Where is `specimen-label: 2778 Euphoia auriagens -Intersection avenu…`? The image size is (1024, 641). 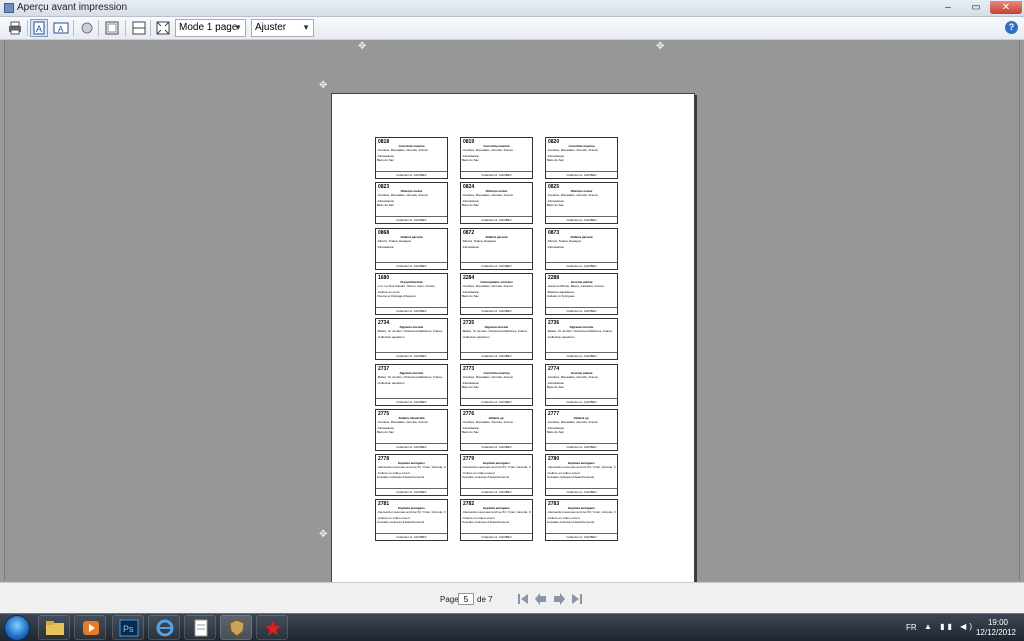 specimen-label: 2778 Euphoia auriagens -Intersection avenu… is located at coordinates (411, 475).